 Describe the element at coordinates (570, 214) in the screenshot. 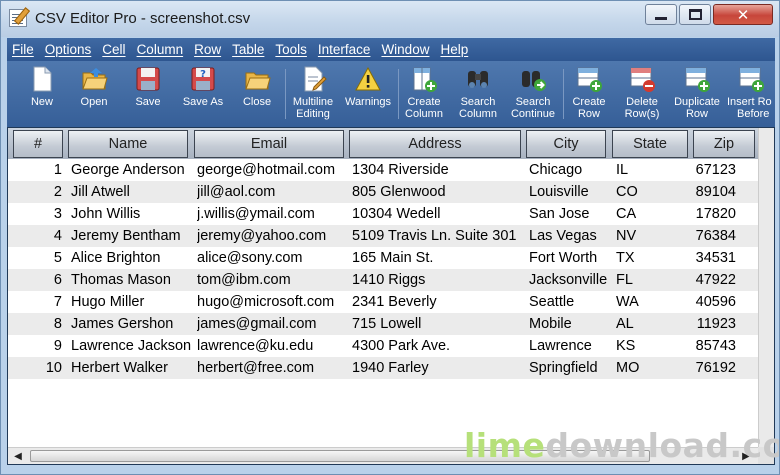

I see `cell-city: San Jose` at that location.